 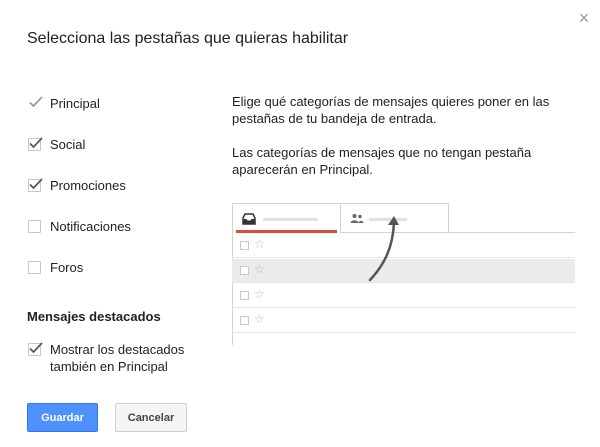 I want to click on option-foros: Foros, so click(x=55, y=267).